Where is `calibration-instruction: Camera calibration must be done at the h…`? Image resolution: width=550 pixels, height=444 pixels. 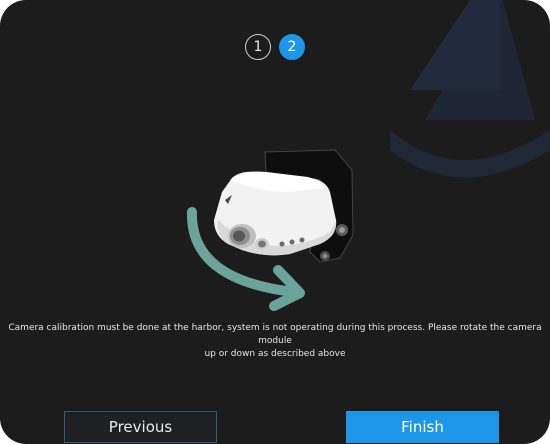
calibration-instruction: Camera calibration must be done at the h… is located at coordinates (275, 341).